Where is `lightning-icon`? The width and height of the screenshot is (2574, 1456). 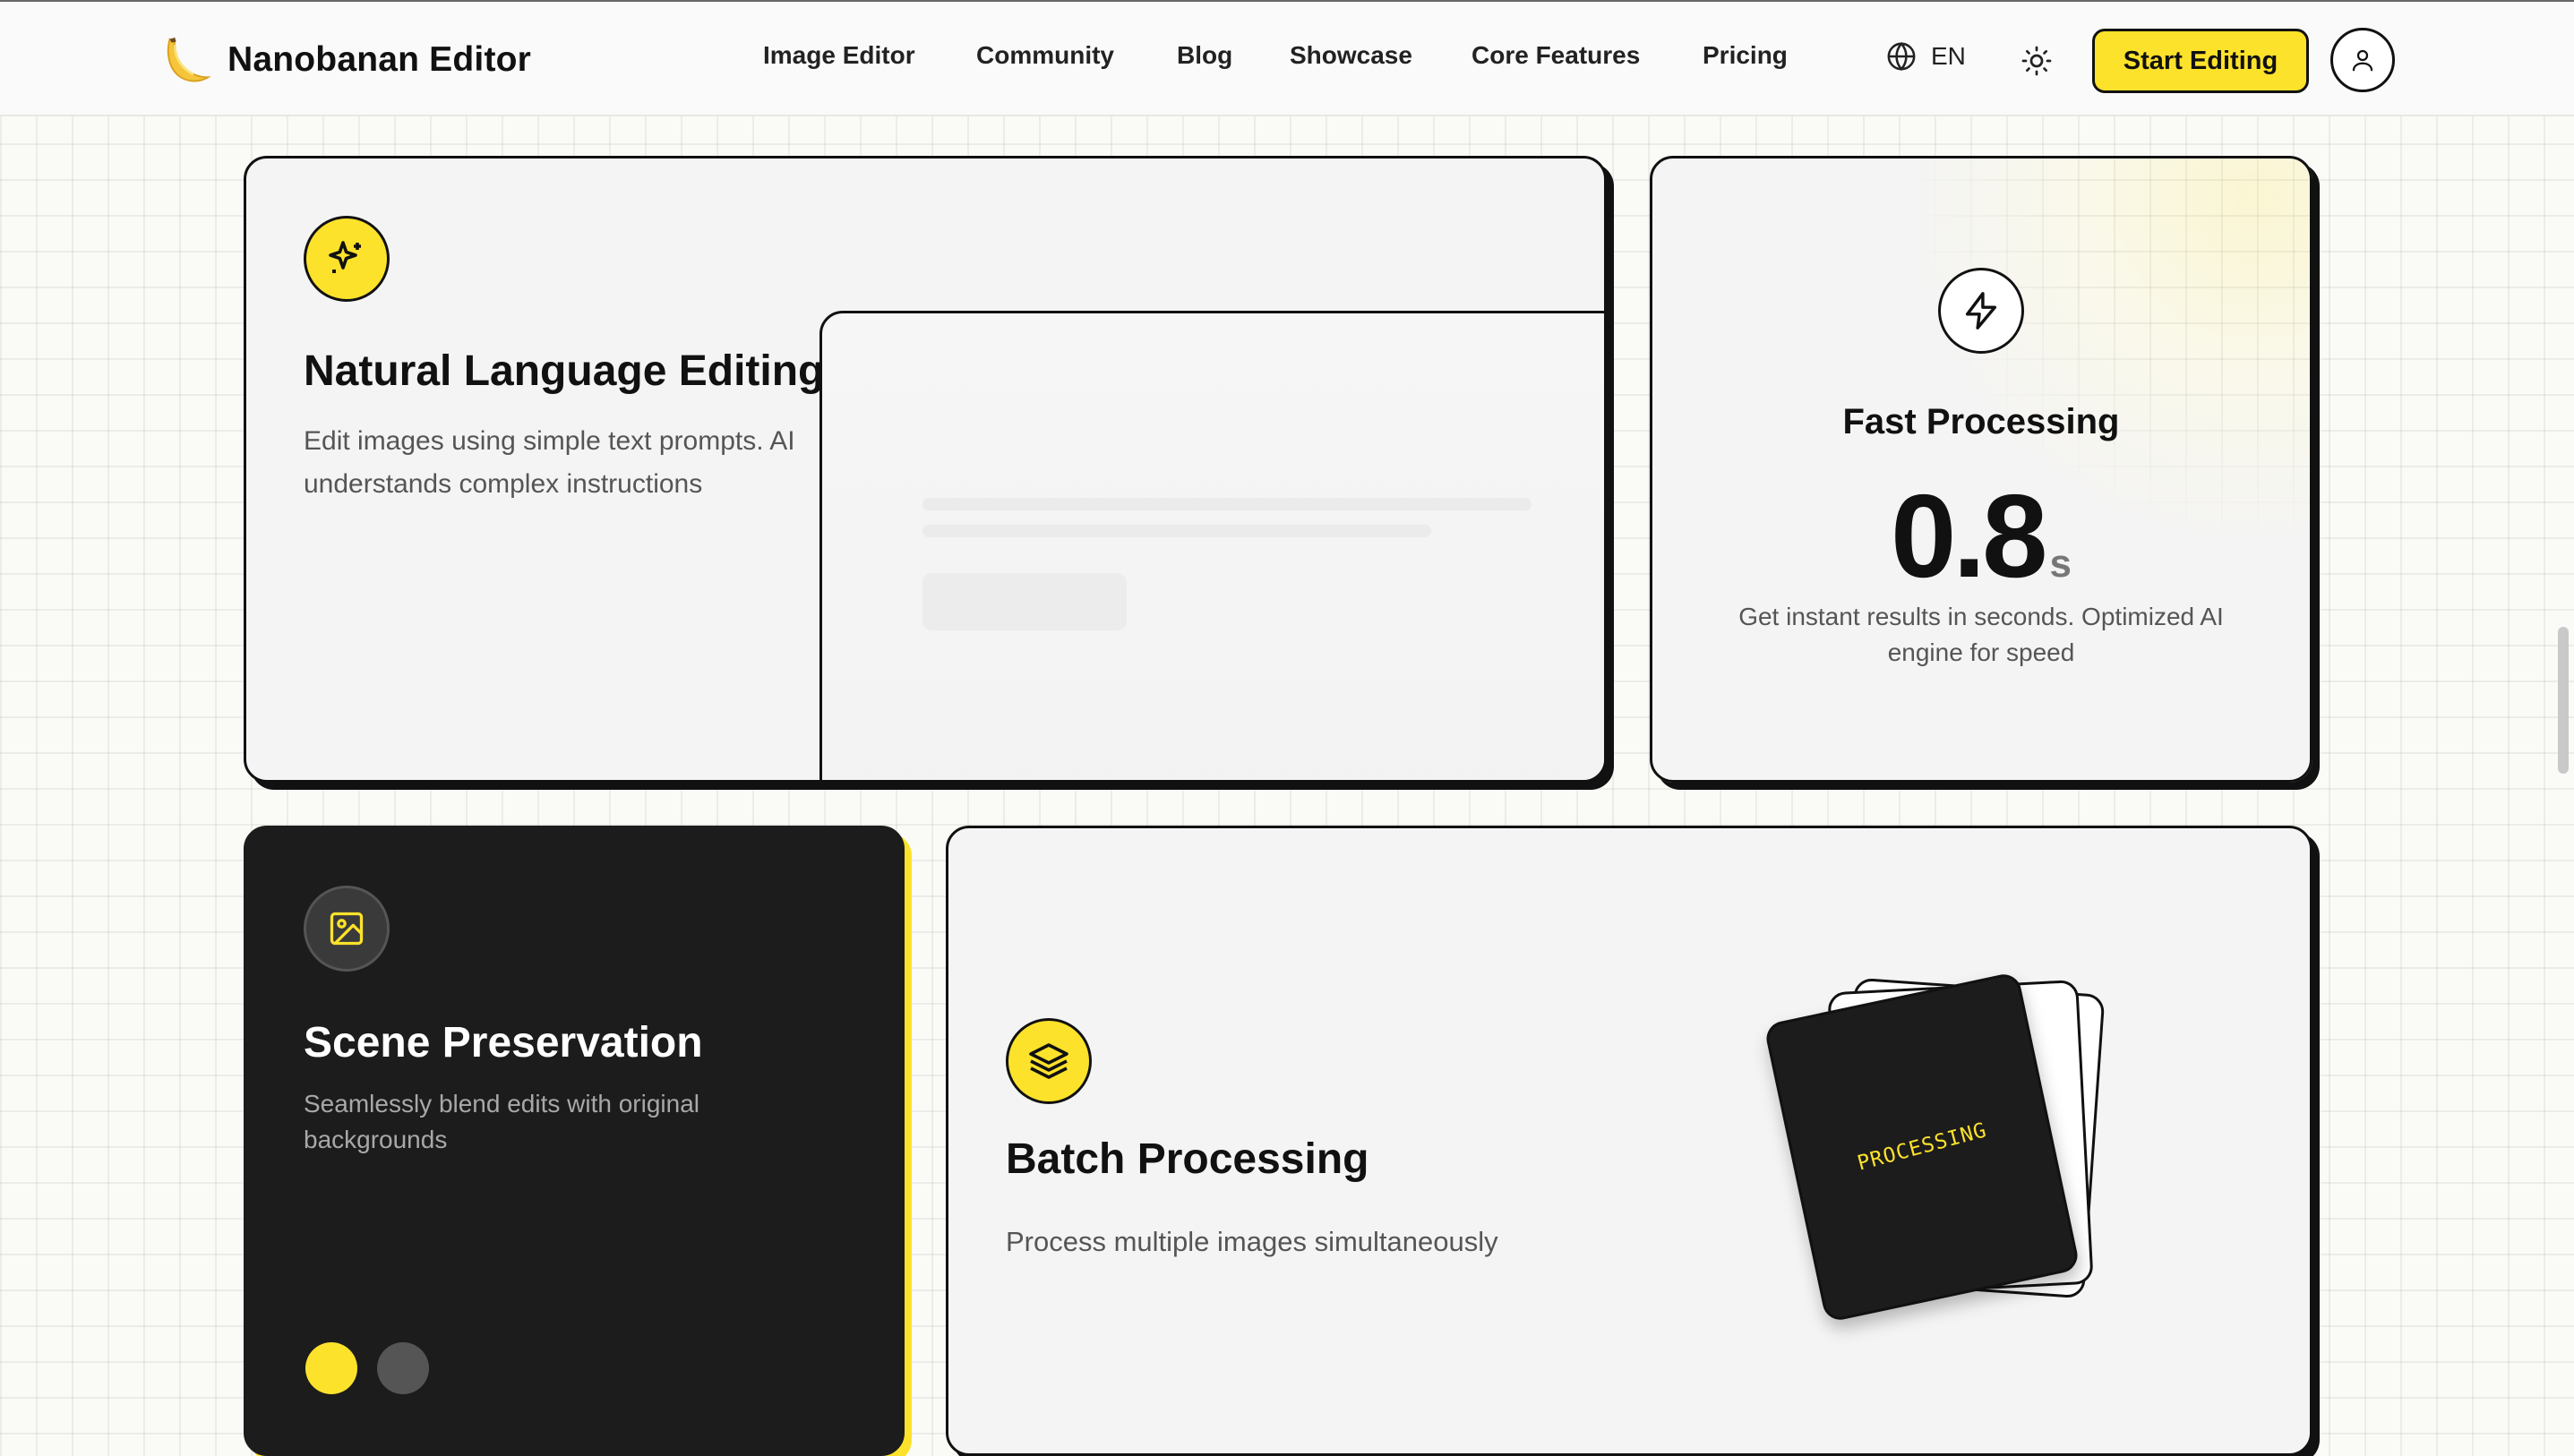 lightning-icon is located at coordinates (1981, 311).